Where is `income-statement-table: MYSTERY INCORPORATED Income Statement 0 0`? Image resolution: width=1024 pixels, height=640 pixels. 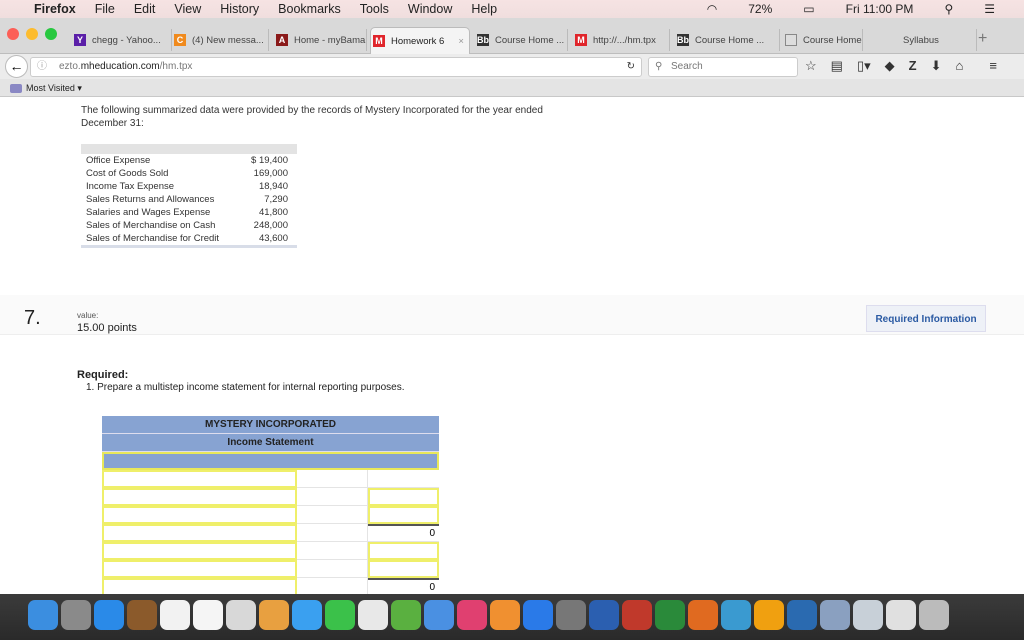 income-statement-table: MYSTERY INCORPORATED Income Statement 0 0 is located at coordinates (270, 505).